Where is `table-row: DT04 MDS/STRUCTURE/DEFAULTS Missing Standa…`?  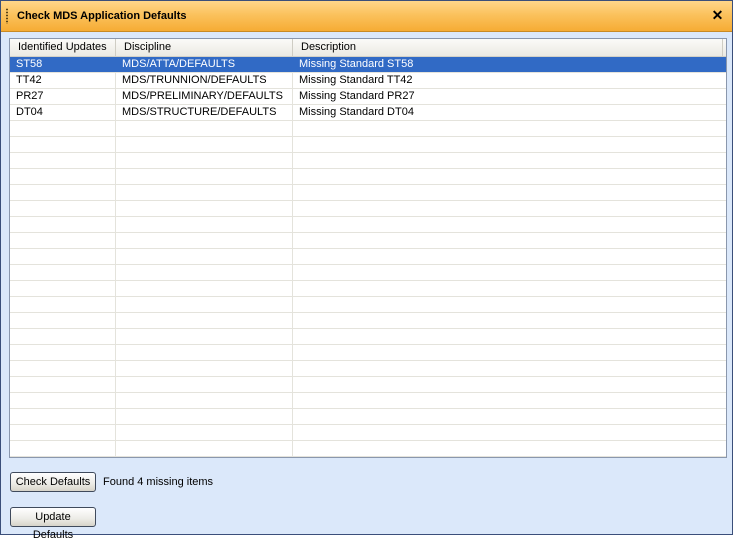
table-row: DT04 MDS/STRUCTURE/DEFAULTS Missing Standa… is located at coordinates (368, 113).